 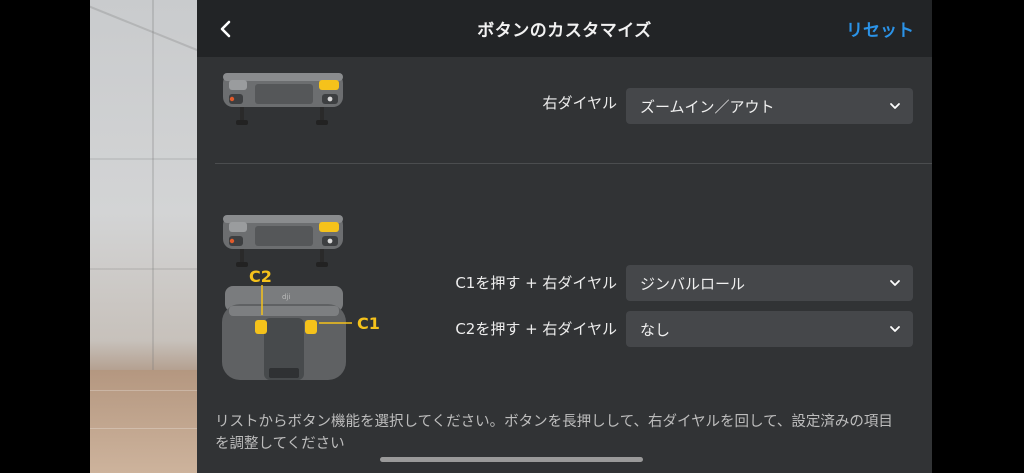 I want to click on c2-dial-label: C2を押す + 右ダイヤル, so click(x=536, y=329).